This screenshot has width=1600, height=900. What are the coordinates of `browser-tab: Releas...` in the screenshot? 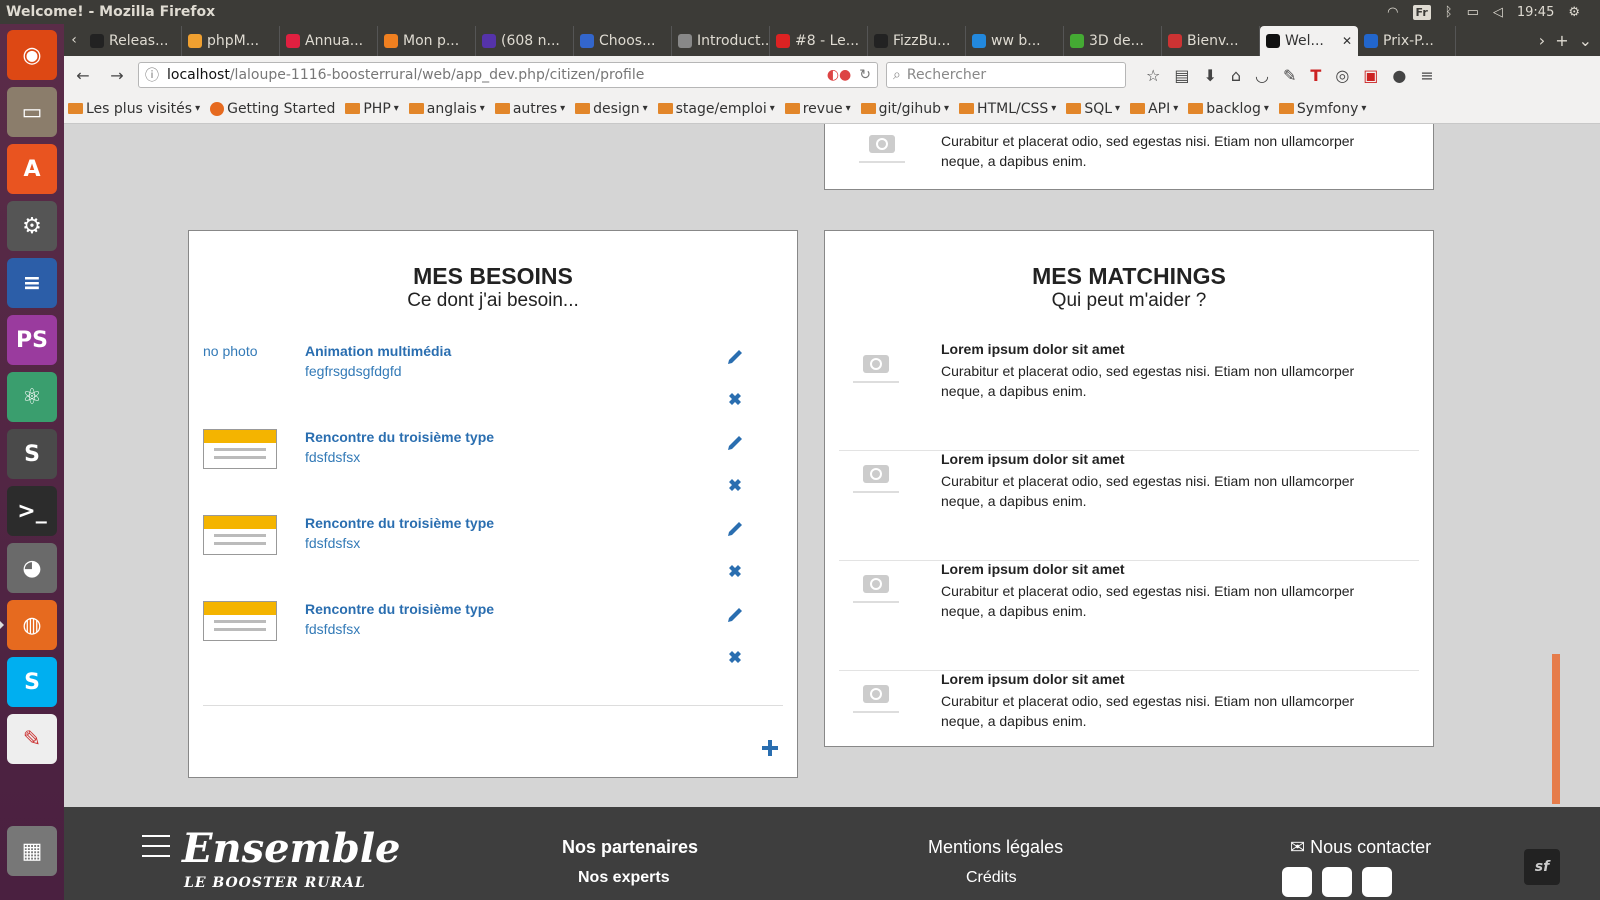 It's located at (133, 41).